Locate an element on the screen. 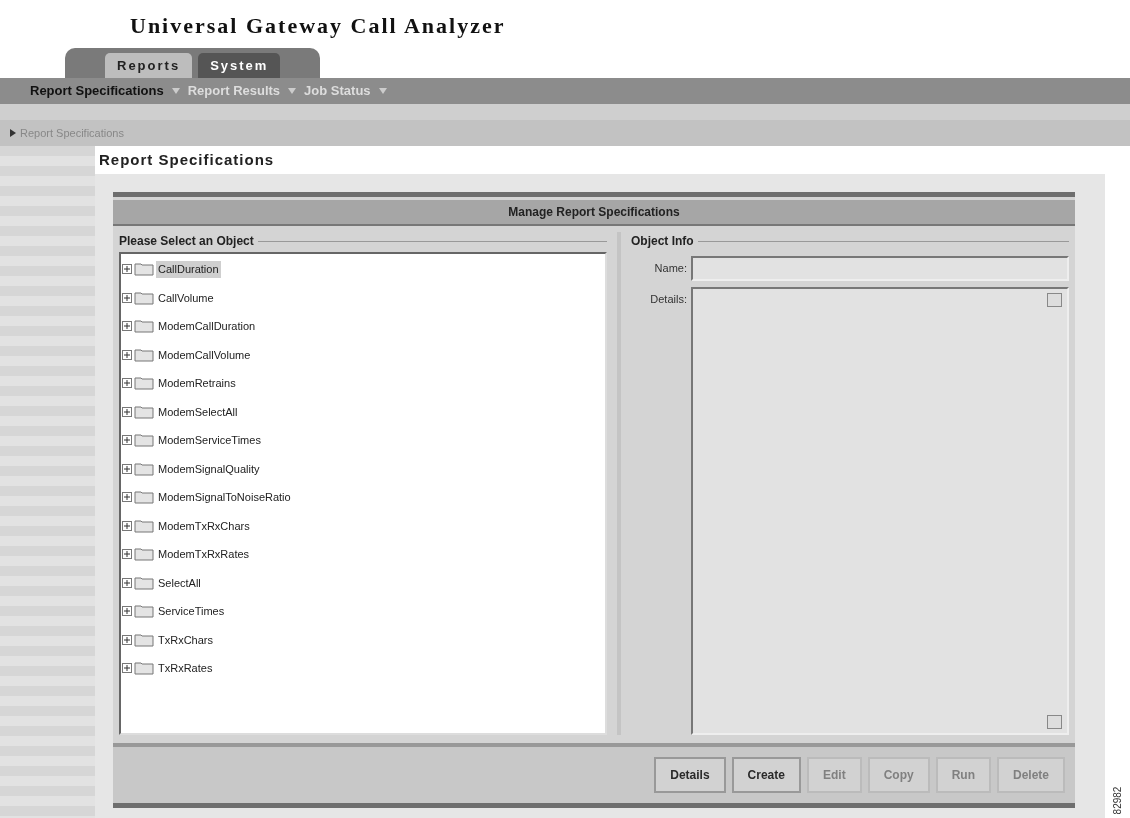  tree-item: ModemServiceTimes is located at coordinates (209, 440).